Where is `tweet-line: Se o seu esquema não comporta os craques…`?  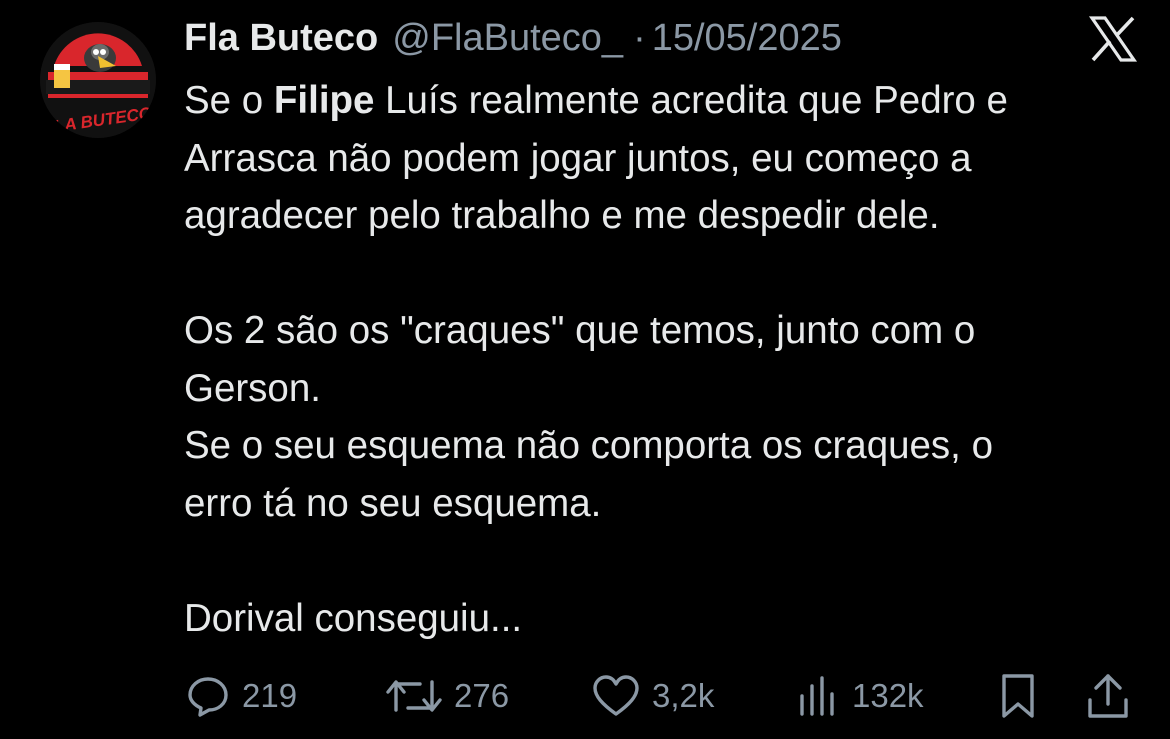
tweet-line: Se o seu esquema não comporta os craques… is located at coordinates (588, 445).